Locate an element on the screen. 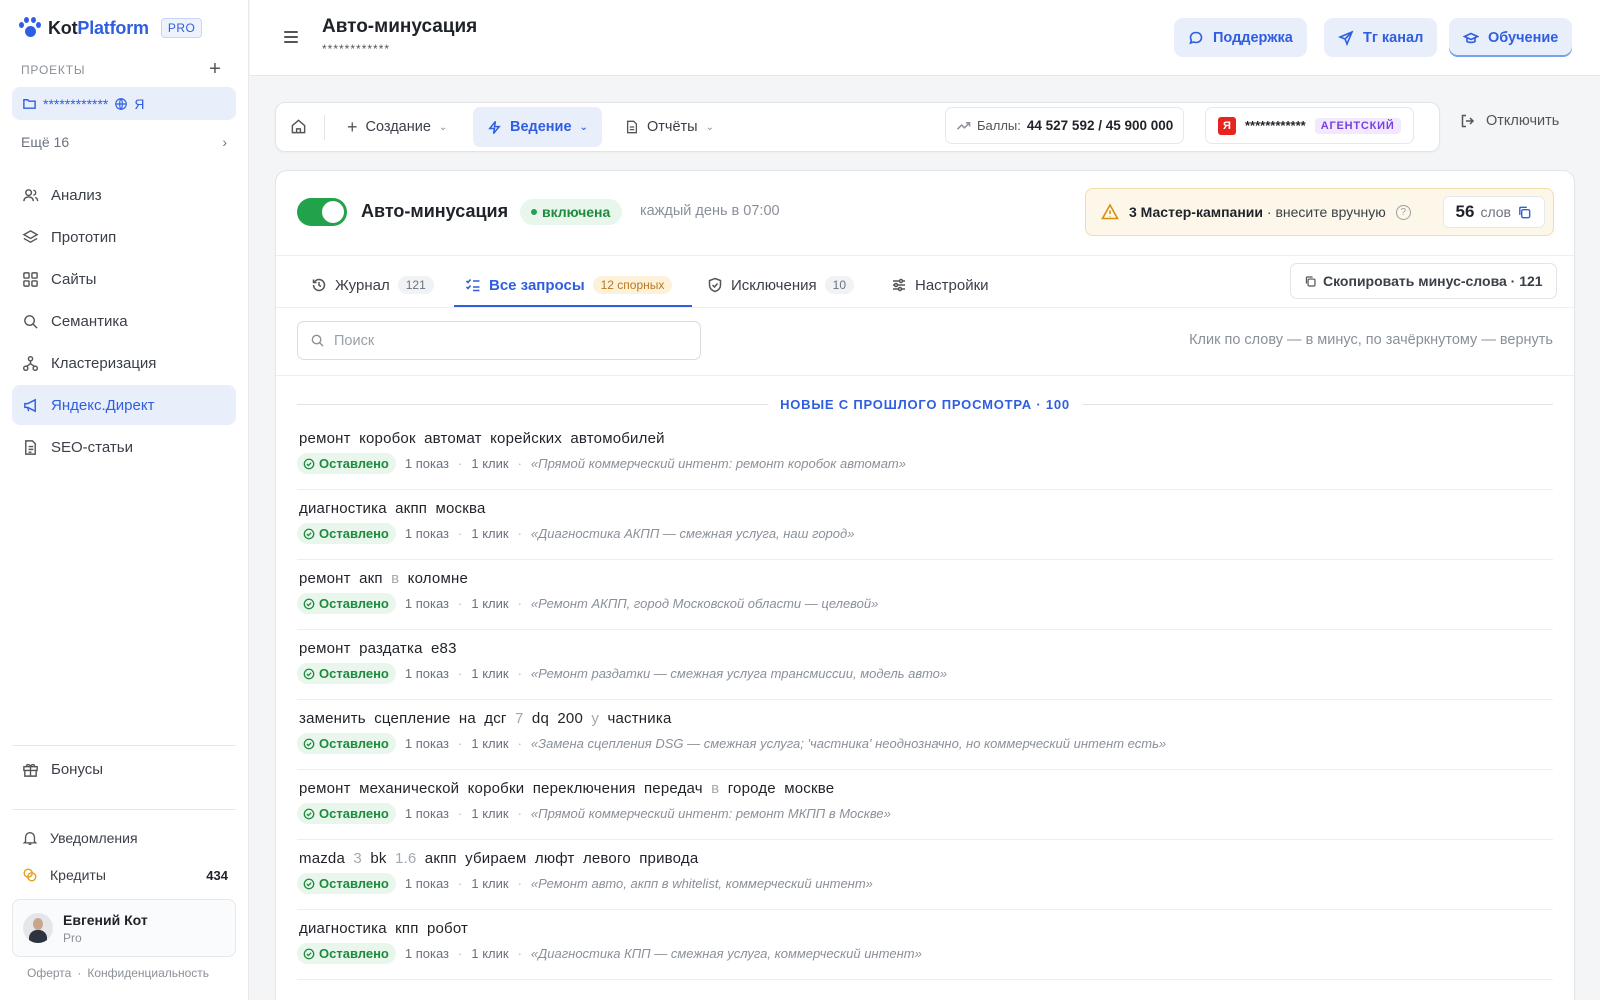 This screenshot has height=1000, width=1600. query-word: е83 is located at coordinates (444, 648).